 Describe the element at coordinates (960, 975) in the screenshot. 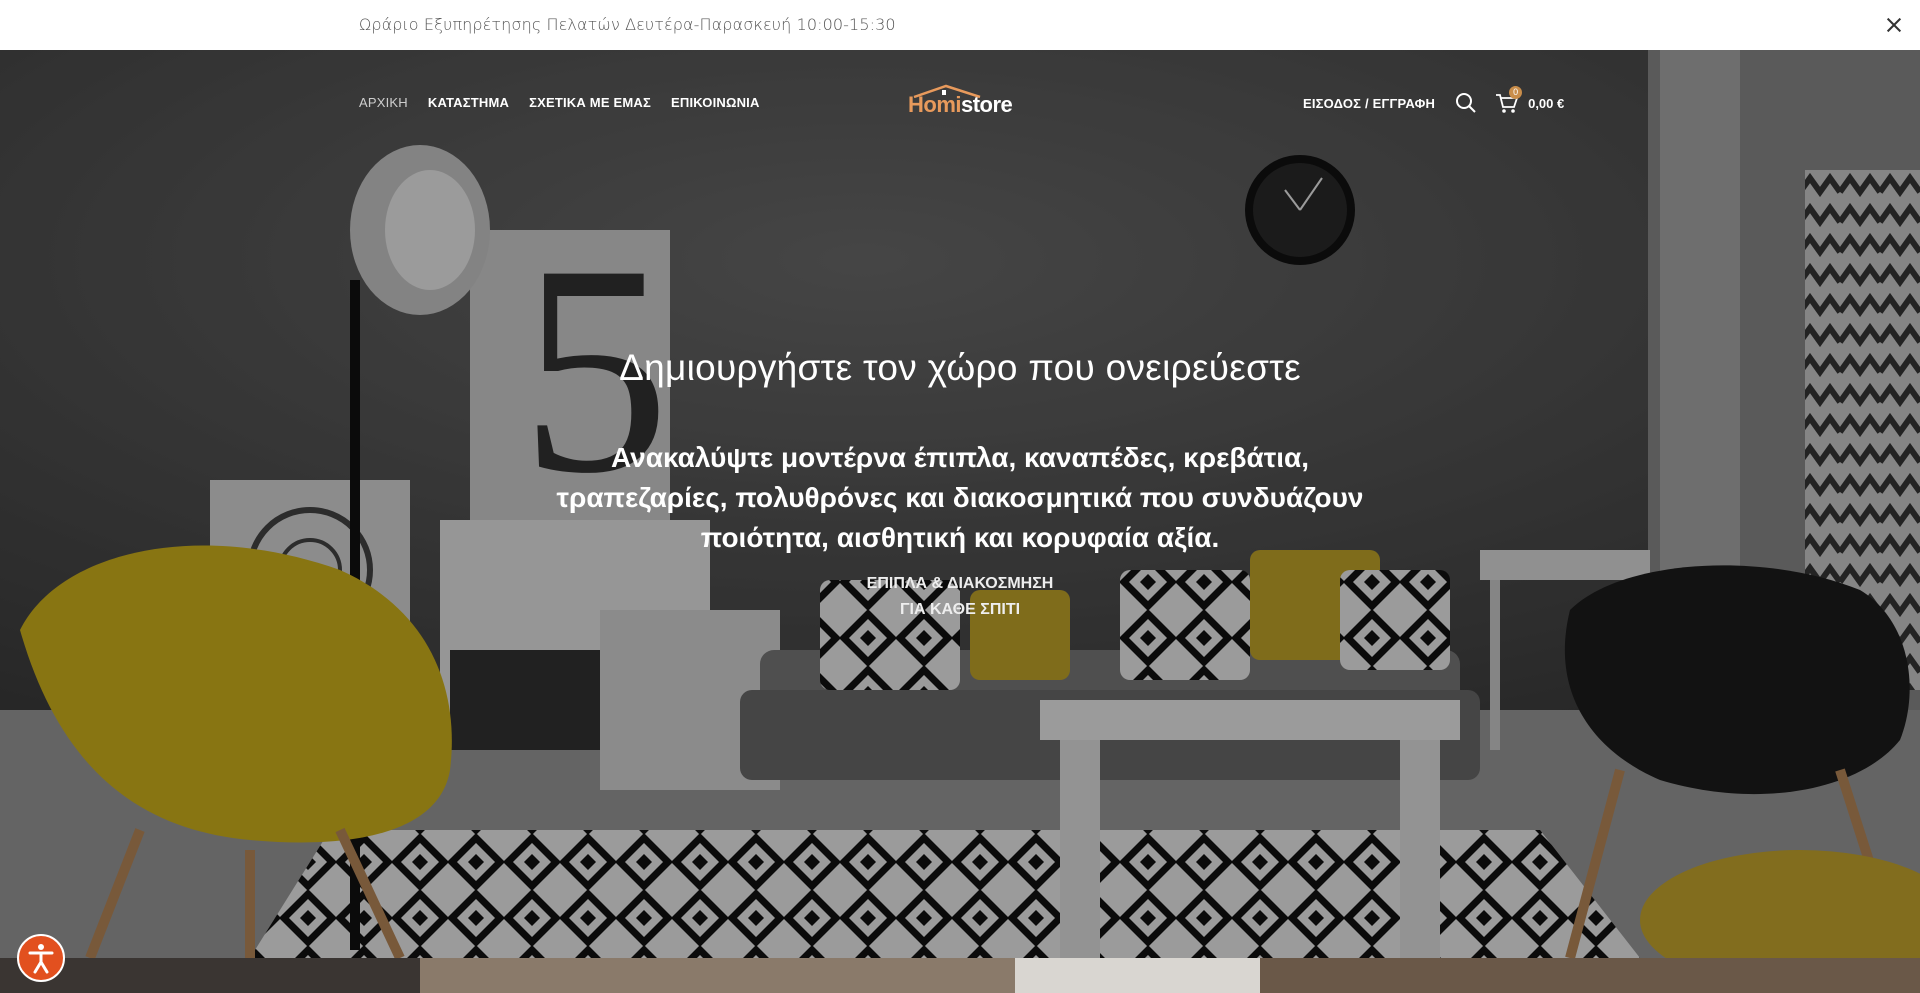

I see `next-section-banner` at that location.